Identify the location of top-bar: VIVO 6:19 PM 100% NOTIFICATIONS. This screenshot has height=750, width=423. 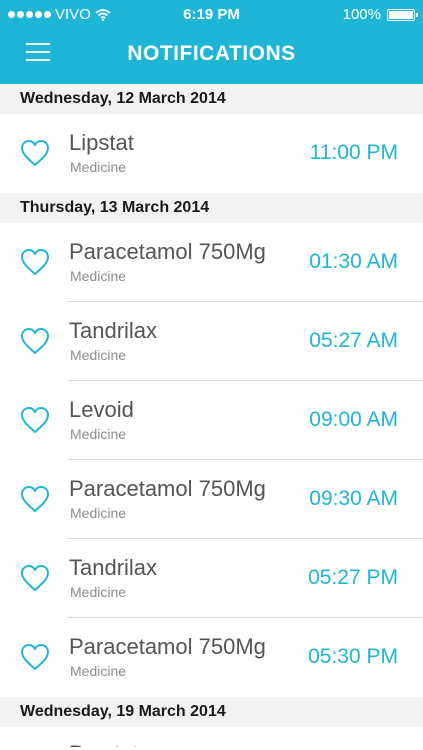
(211, 42).